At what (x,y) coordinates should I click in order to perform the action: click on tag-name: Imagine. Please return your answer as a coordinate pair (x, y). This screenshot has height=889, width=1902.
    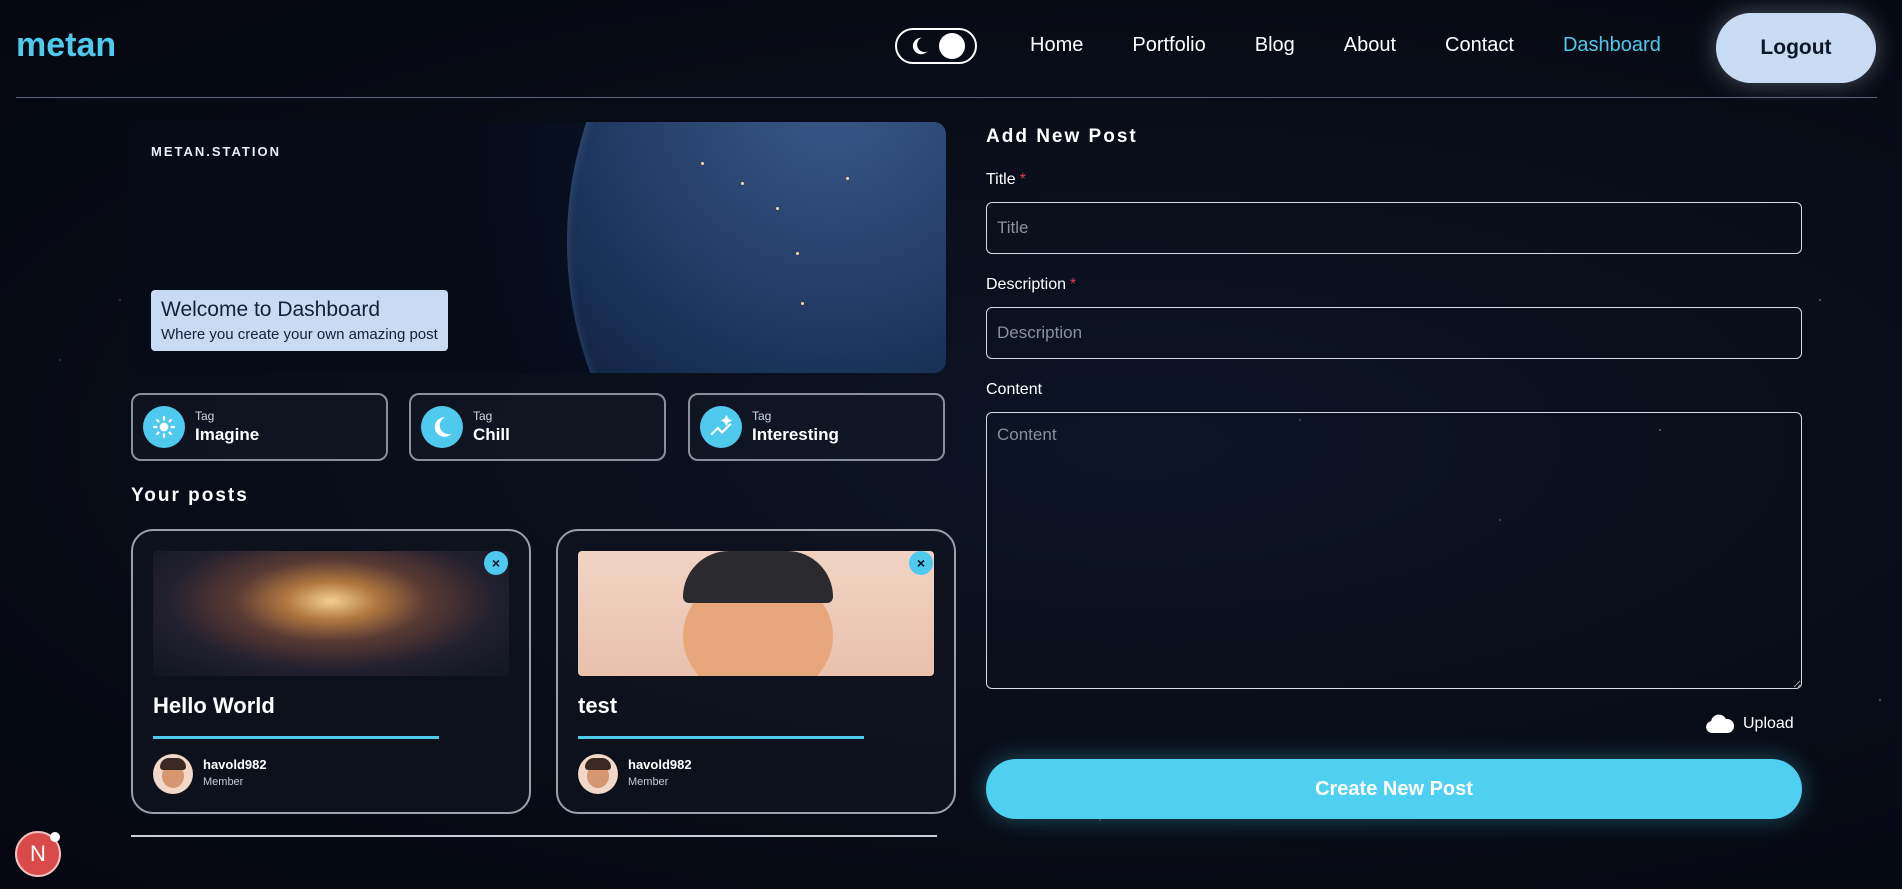
    Looking at the image, I should click on (227, 434).